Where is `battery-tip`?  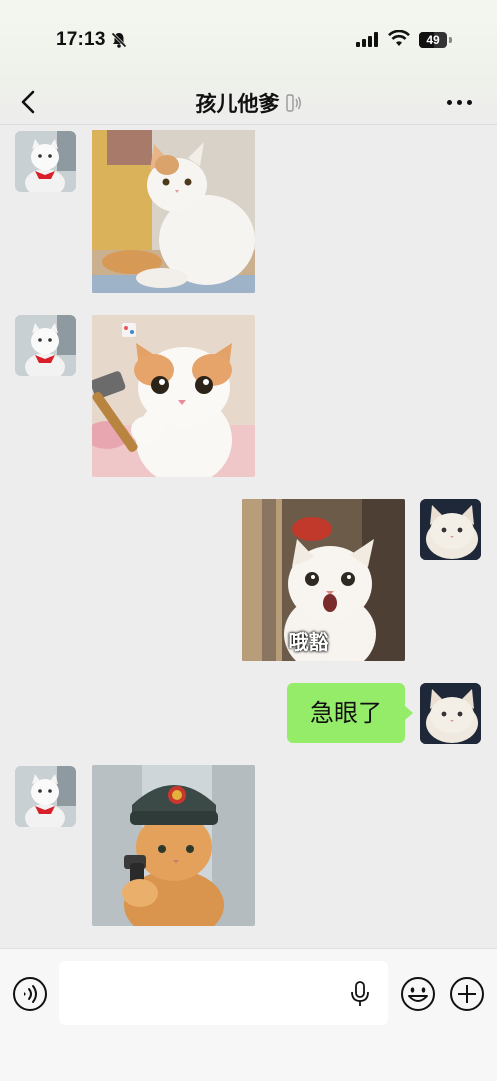 battery-tip is located at coordinates (450, 40).